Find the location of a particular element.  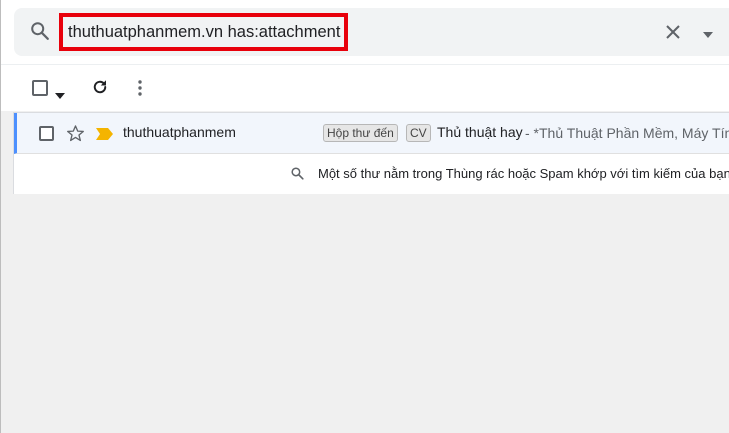

row-checkbox is located at coordinates (46, 133).